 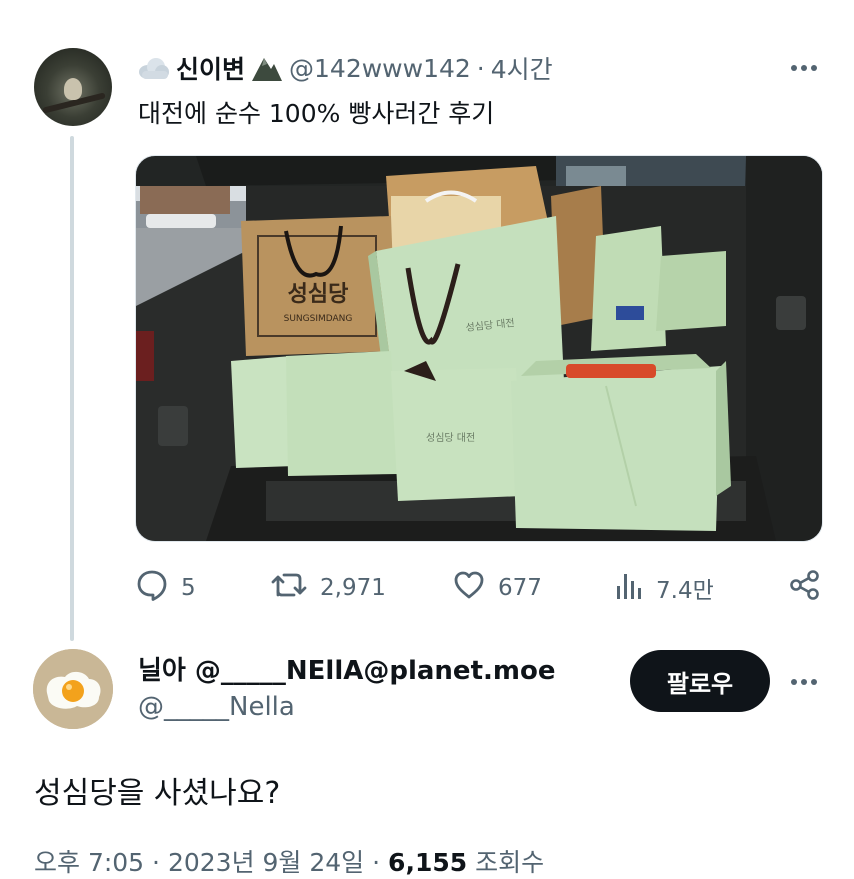 I want to click on retweet-action: 2,971, so click(x=328, y=588).